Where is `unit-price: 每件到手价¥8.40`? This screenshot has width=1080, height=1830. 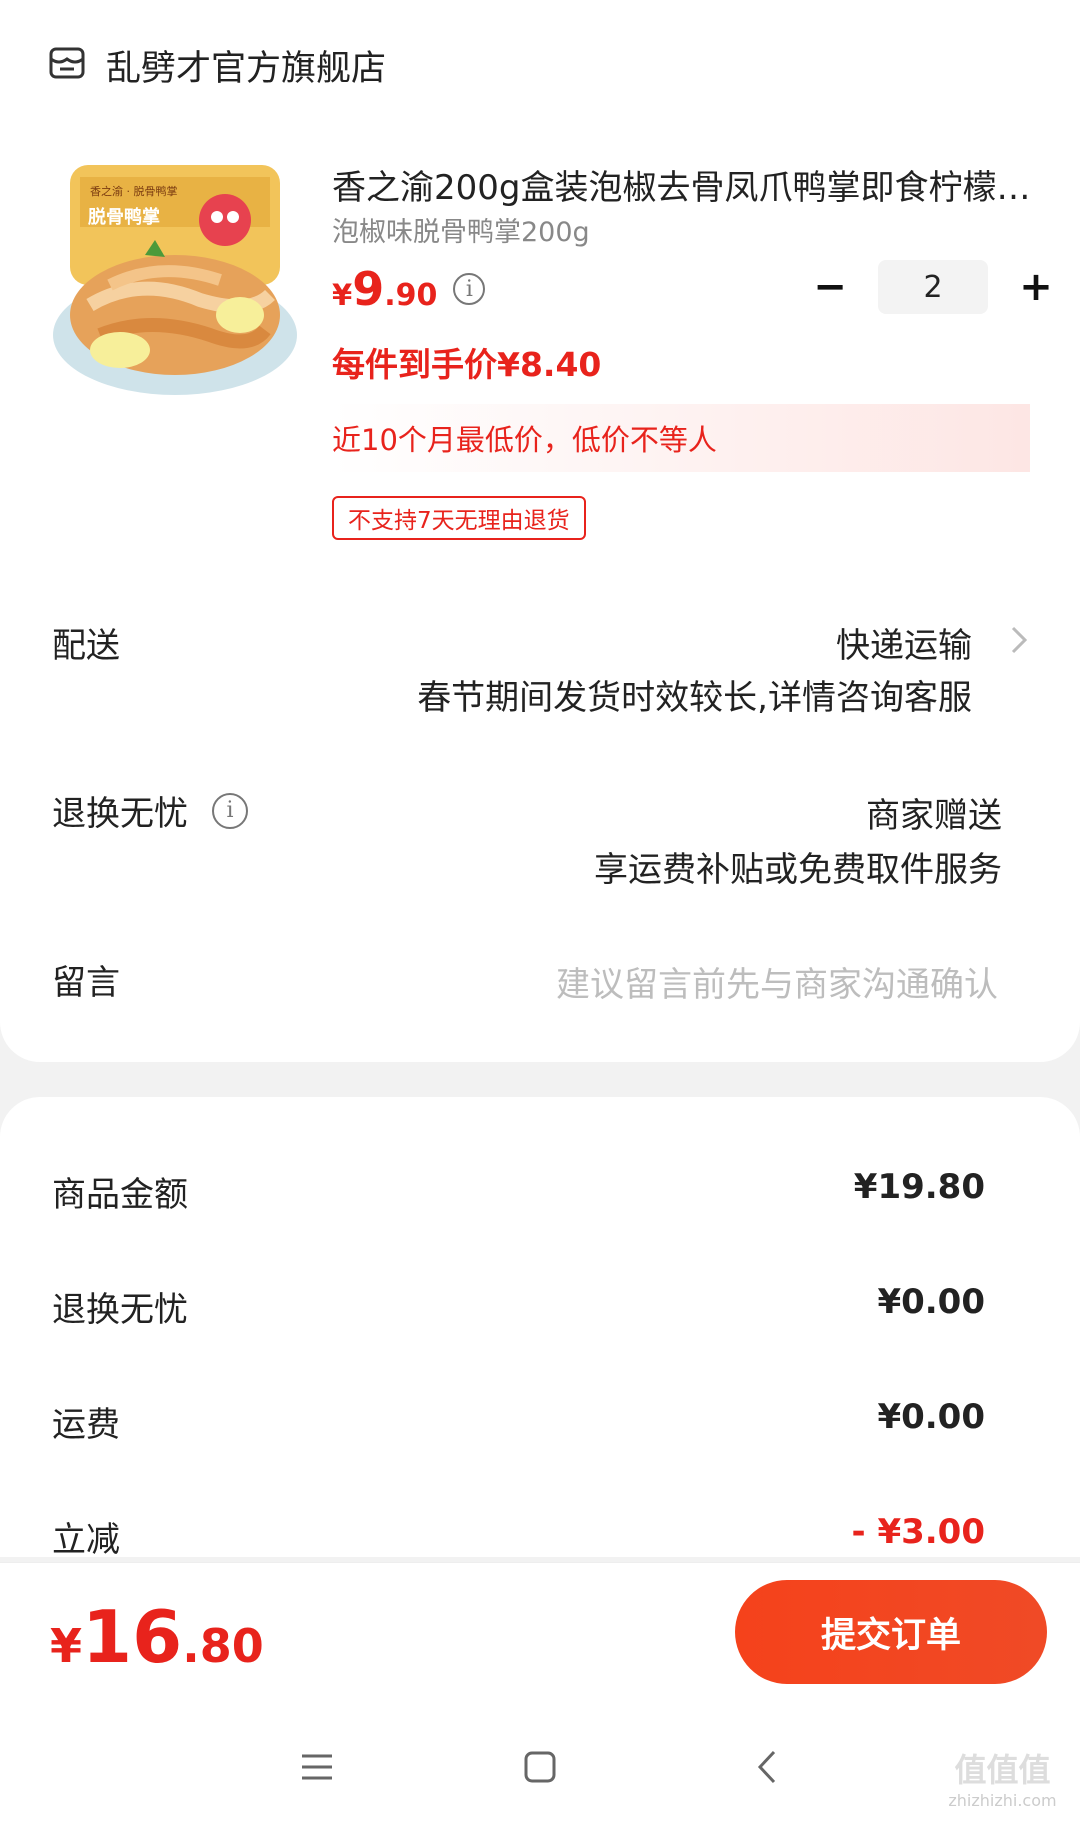
unit-price: 每件到手价¥8.40 is located at coordinates (467, 364).